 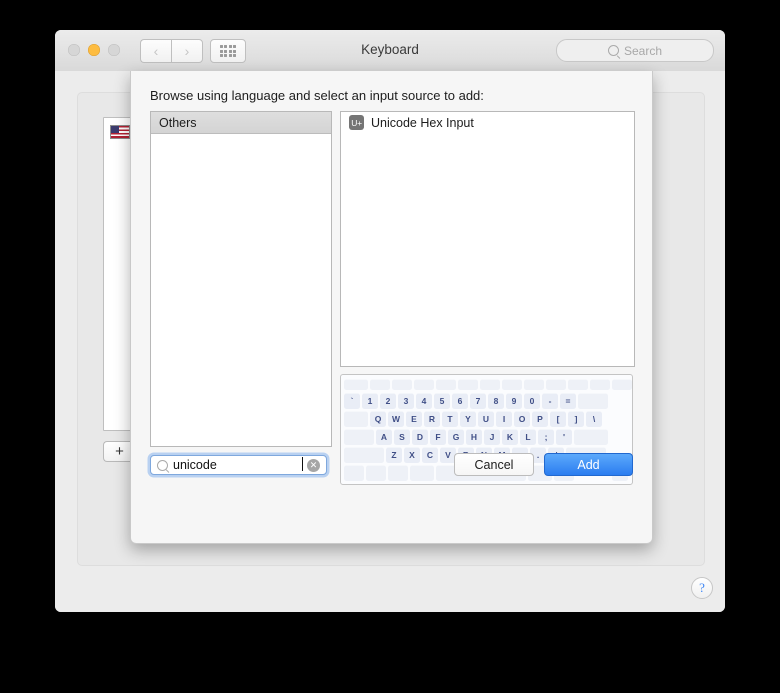 I want to click on key-delete, so click(x=593, y=401).